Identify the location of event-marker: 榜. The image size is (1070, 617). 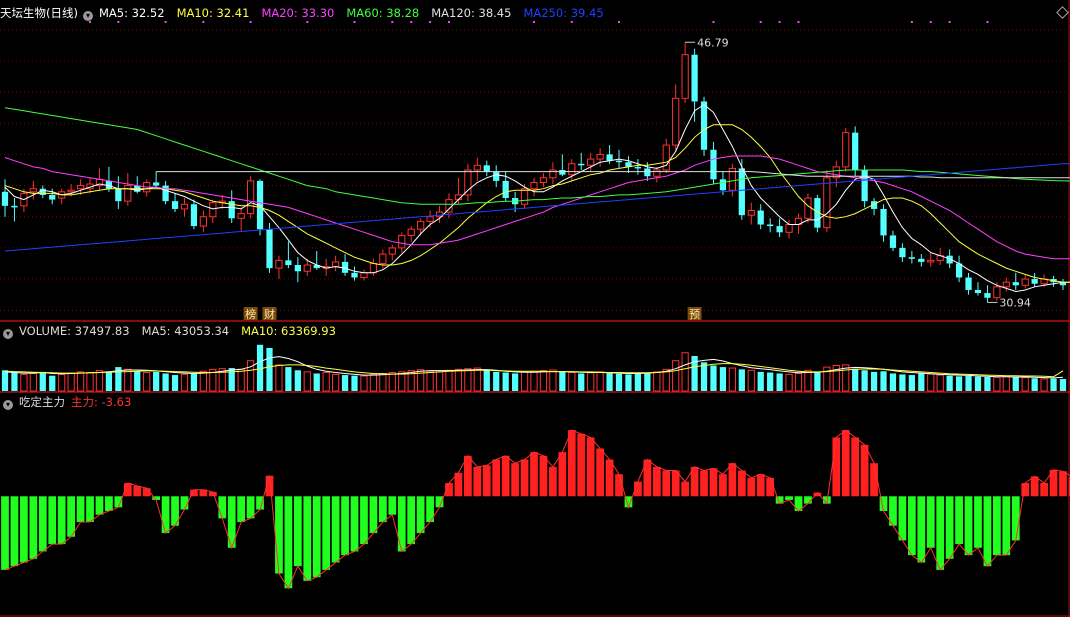
(250, 314).